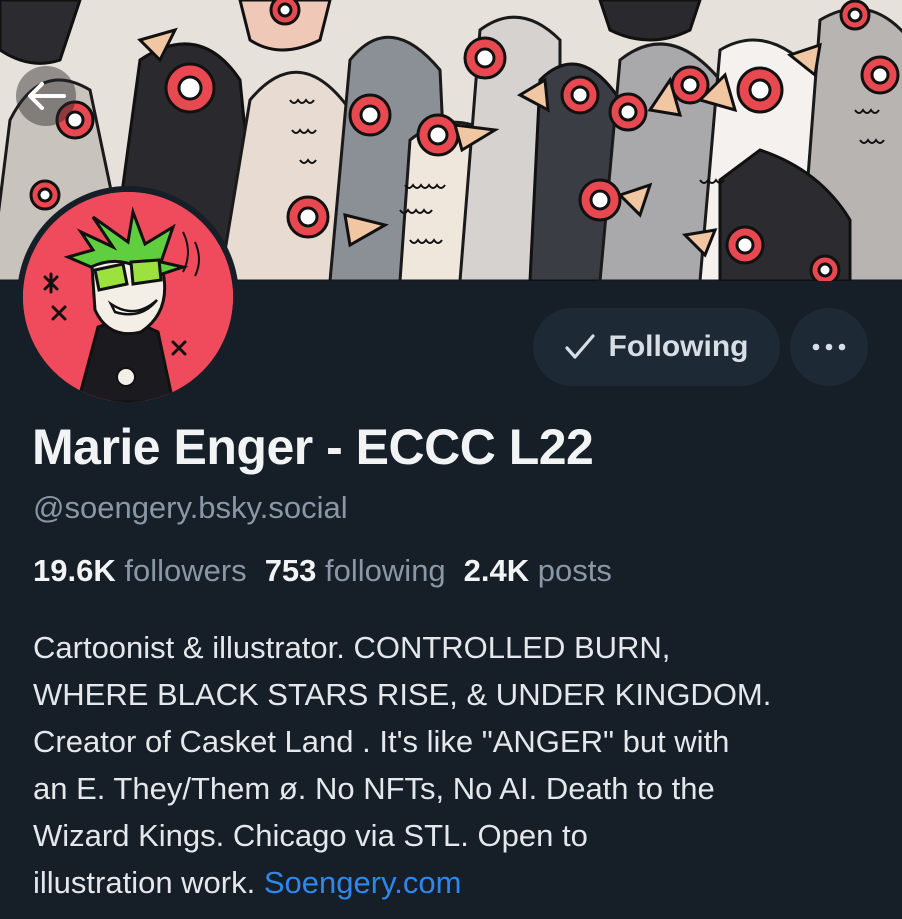 This screenshot has width=902, height=919. I want to click on followers-count: 19.6K, so click(74, 570).